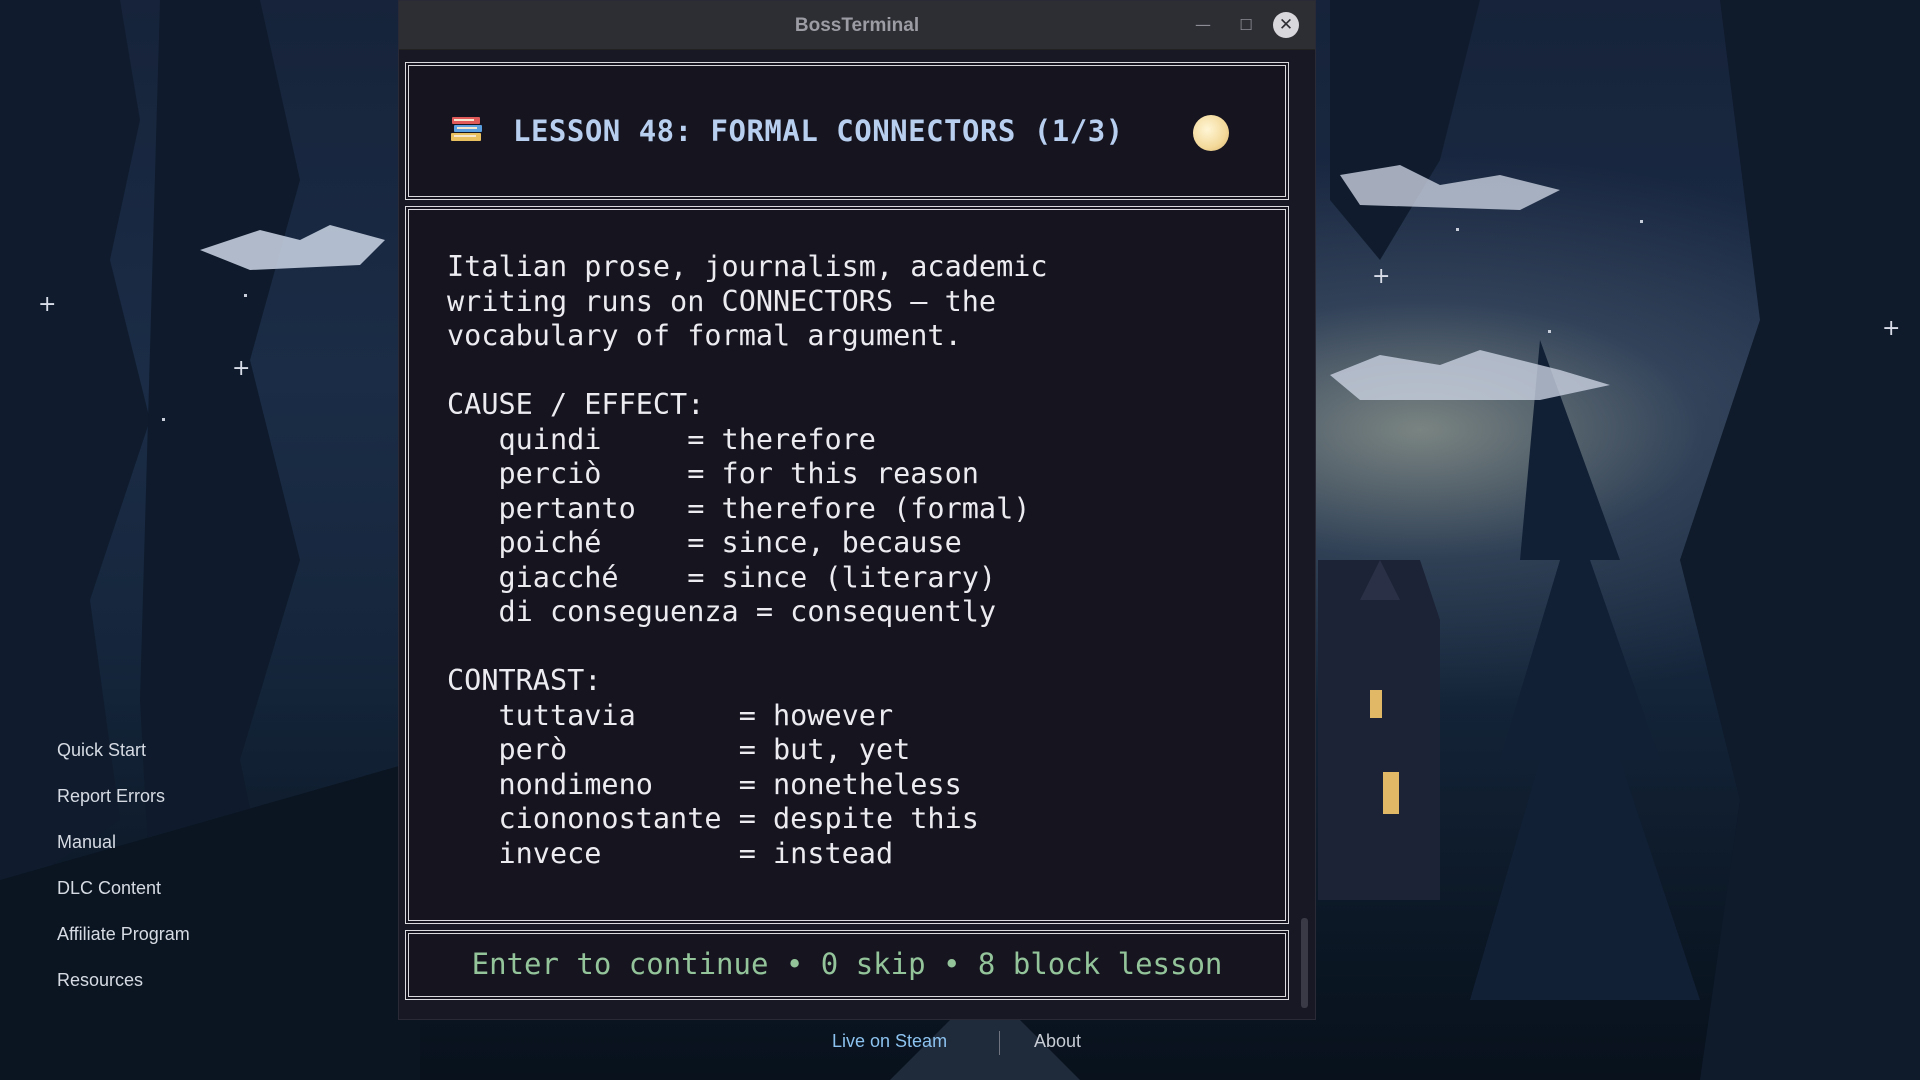  Describe the element at coordinates (1057, 1041) in the screenshot. I see `about-link: About` at that location.